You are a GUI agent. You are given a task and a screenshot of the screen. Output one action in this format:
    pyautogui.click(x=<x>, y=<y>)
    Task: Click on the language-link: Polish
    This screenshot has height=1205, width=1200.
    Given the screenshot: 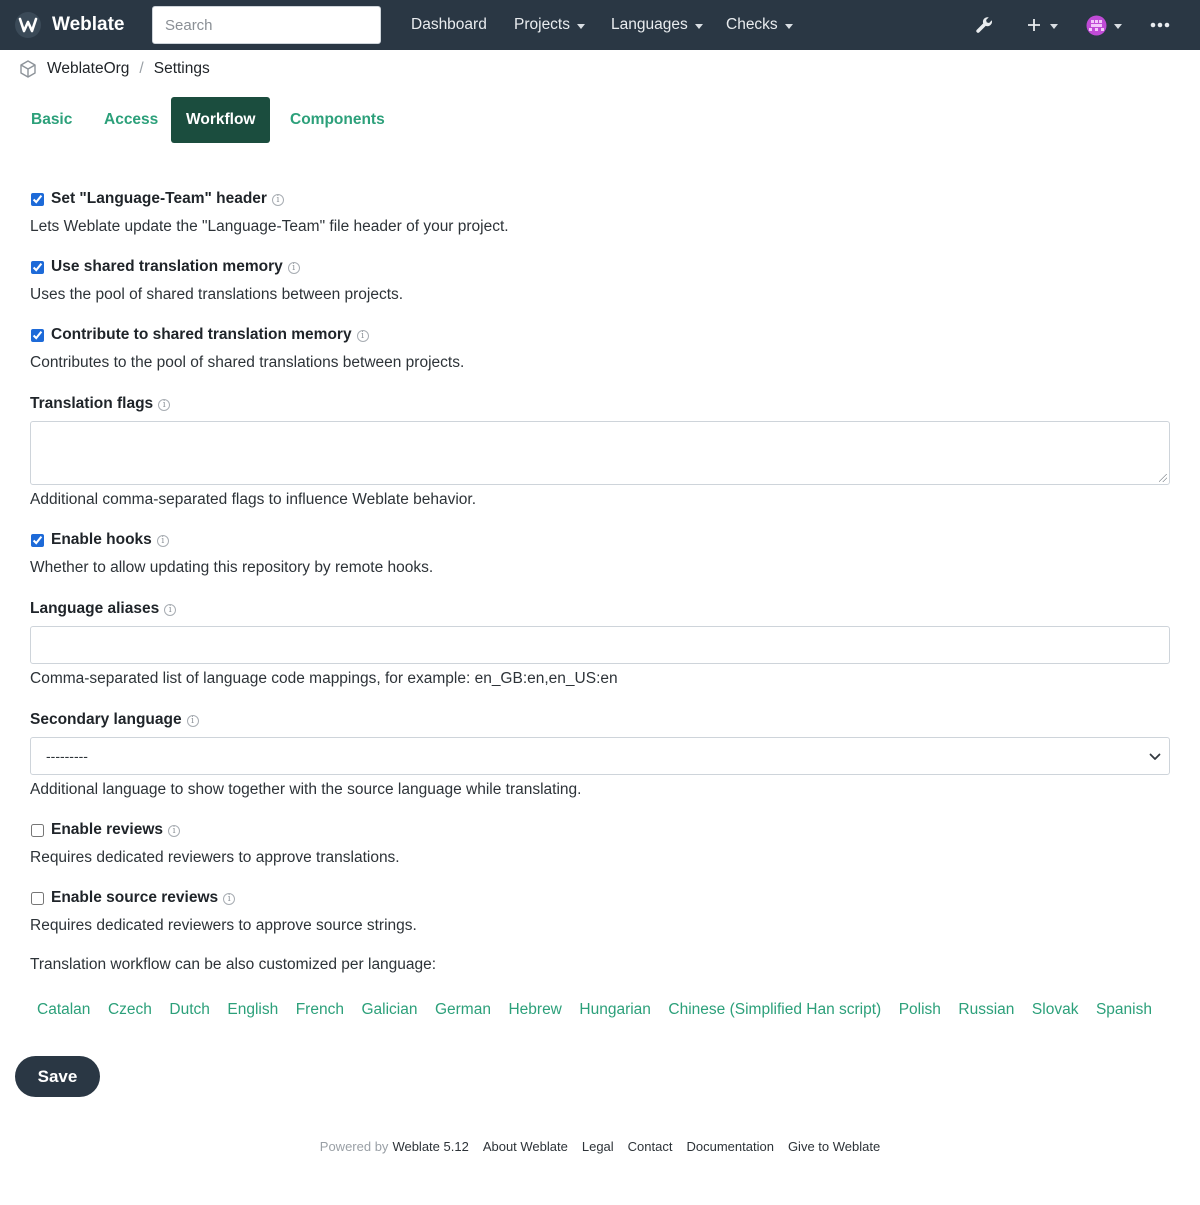 What is the action you would take?
    pyautogui.click(x=920, y=1010)
    